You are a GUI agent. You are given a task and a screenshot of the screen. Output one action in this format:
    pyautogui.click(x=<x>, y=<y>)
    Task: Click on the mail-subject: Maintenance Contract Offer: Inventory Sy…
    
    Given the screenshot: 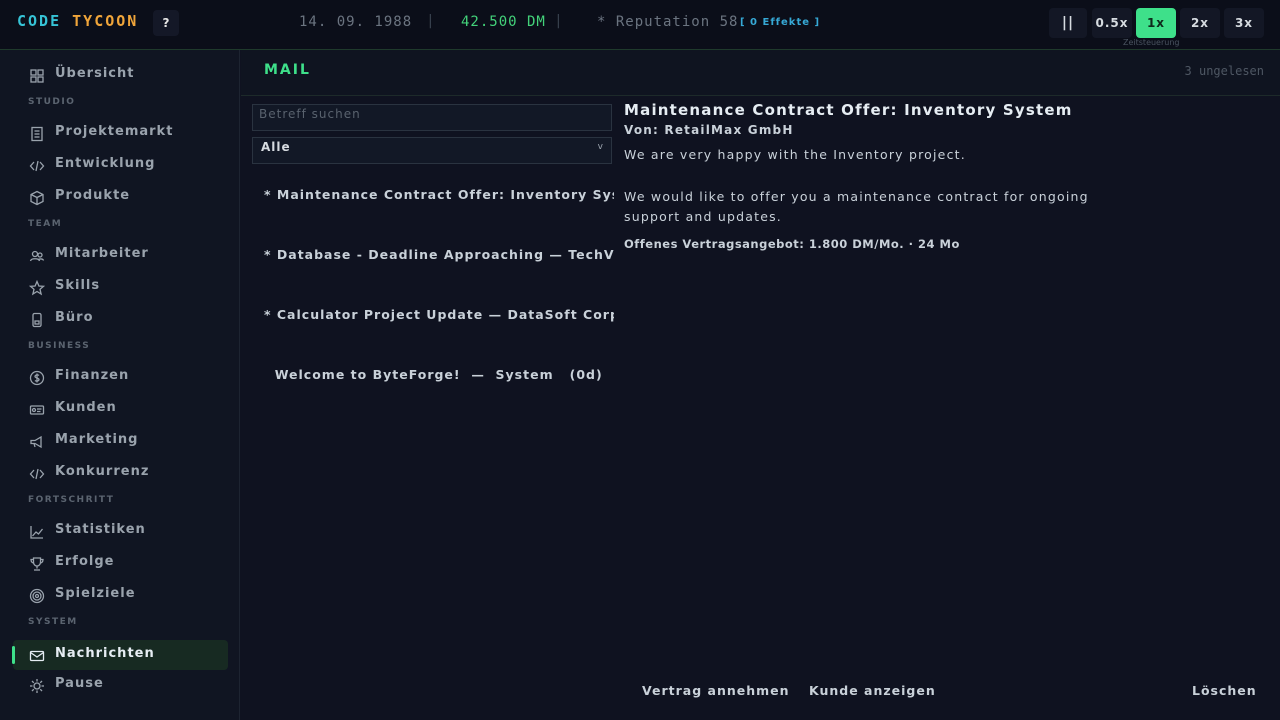 What is the action you would take?
    pyautogui.click(x=848, y=110)
    